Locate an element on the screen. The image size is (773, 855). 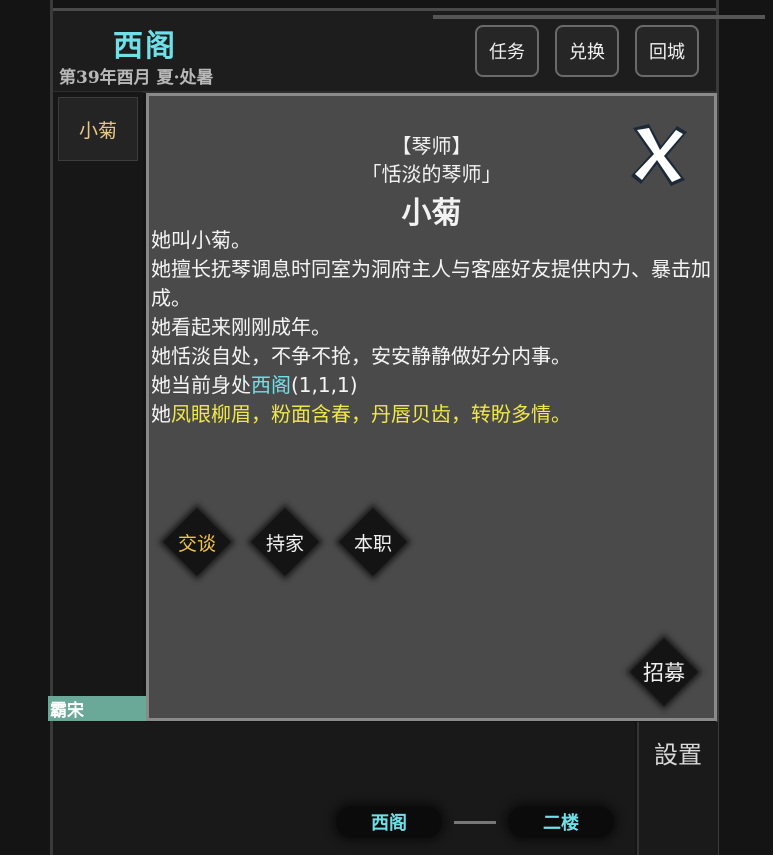
character-role: 【琴师】 is located at coordinates (431, 146).